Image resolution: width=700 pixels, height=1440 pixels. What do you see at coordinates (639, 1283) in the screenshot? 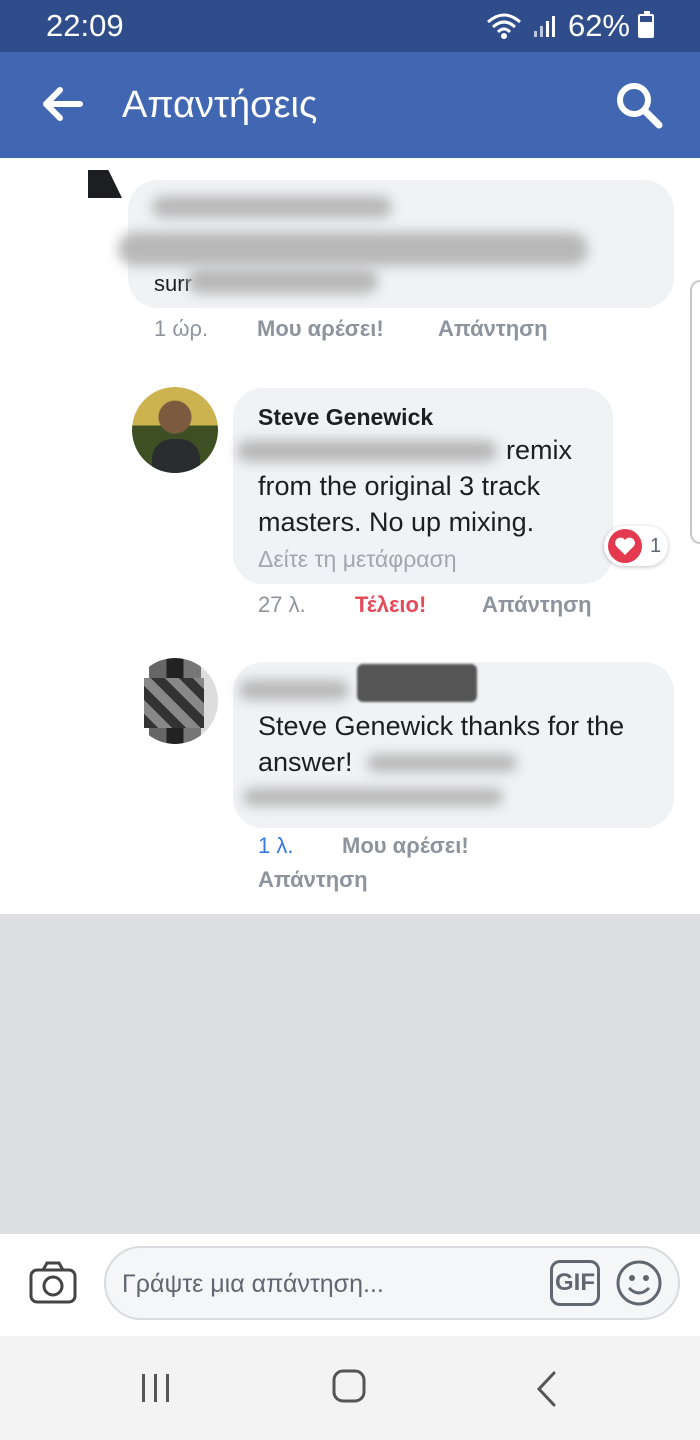
I see `emoji-icon` at bounding box center [639, 1283].